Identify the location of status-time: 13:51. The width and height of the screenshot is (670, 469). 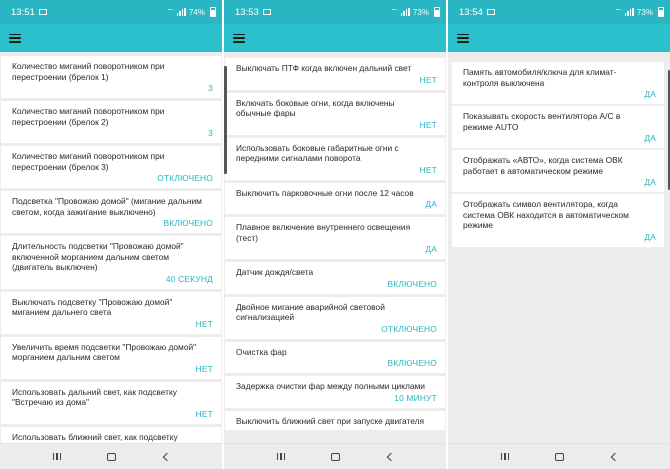
(23, 12).